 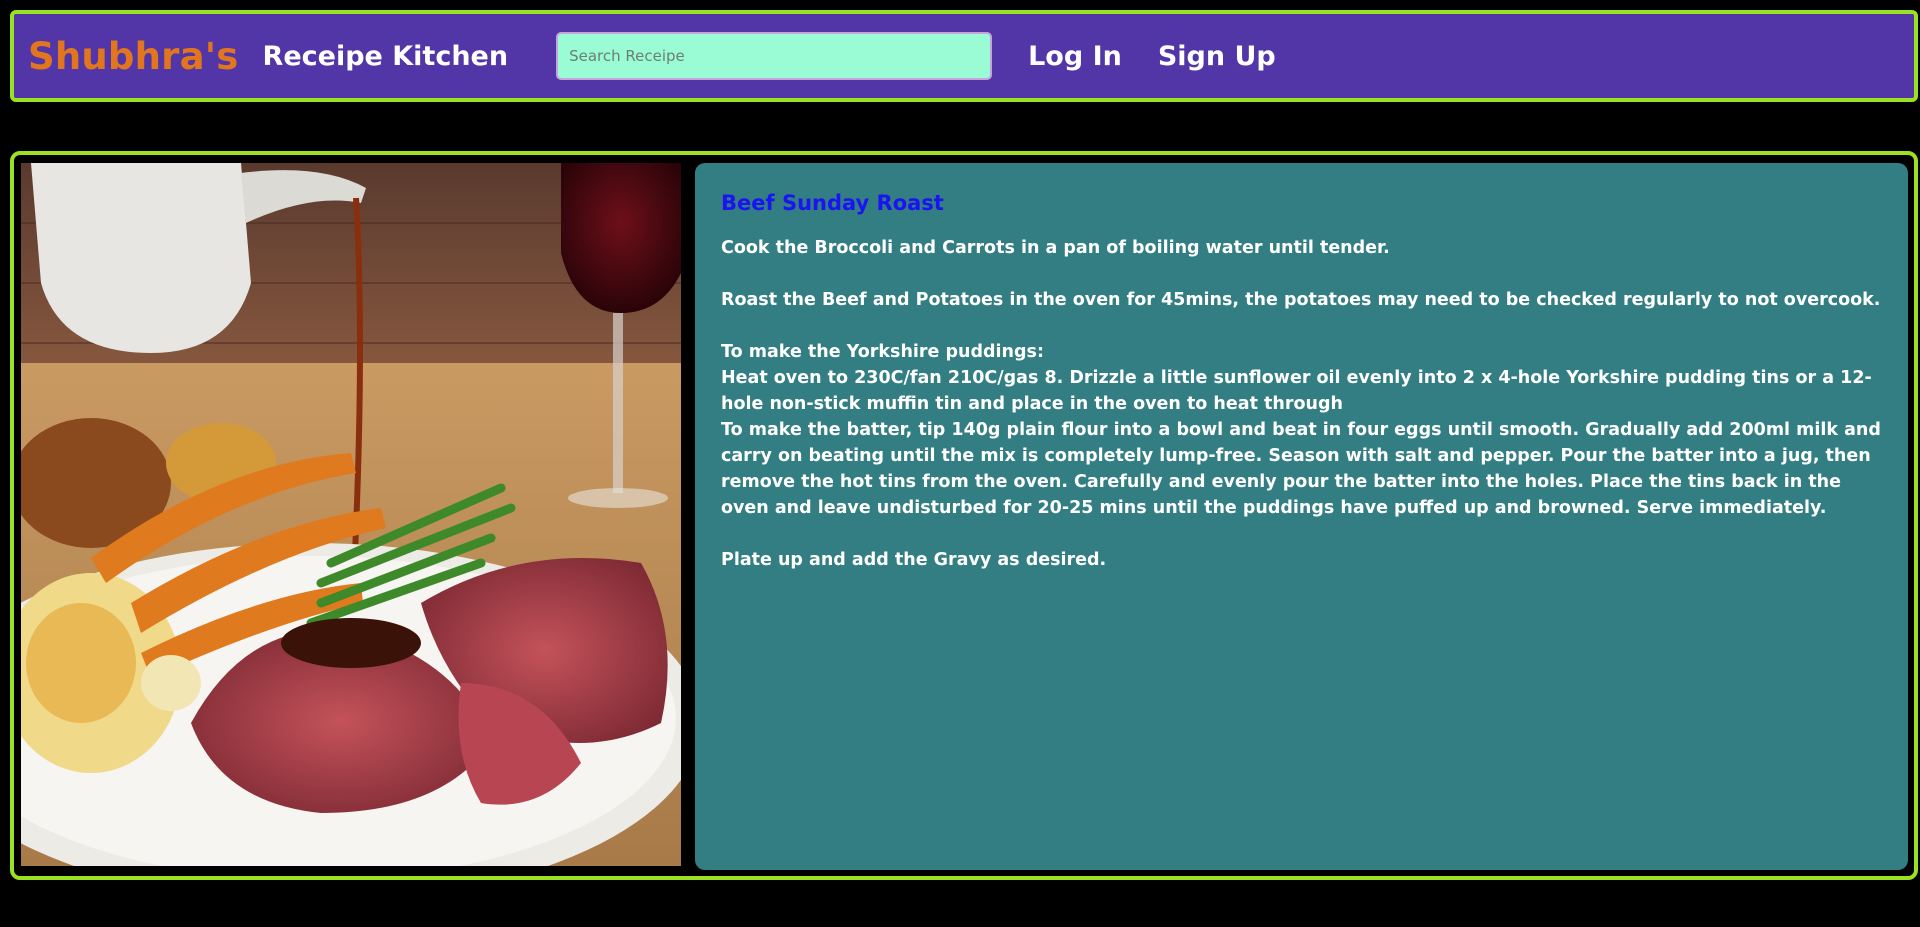 I want to click on recipe-step: To make the Yorkshire puddings:, so click(x=882, y=352).